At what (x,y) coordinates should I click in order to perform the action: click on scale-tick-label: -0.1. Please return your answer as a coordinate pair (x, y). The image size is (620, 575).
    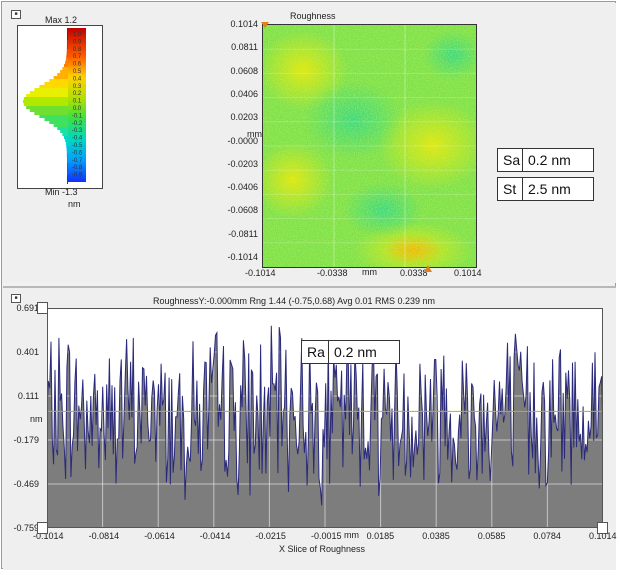
    Looking at the image, I should click on (77, 116).